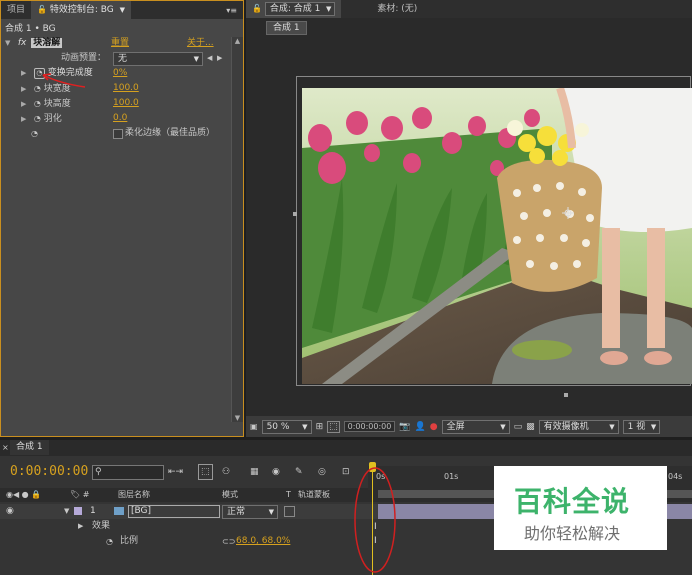  Describe the element at coordinates (369, 426) in the screenshot. I see `current-time-field: 0:00:00:00` at that location.